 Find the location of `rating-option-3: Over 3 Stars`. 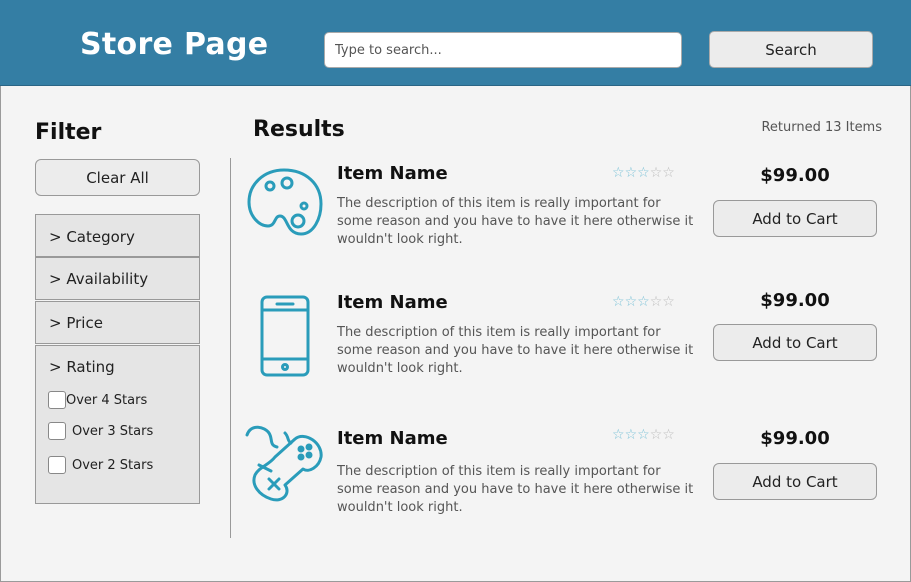

rating-option-3: Over 3 Stars is located at coordinates (100, 431).